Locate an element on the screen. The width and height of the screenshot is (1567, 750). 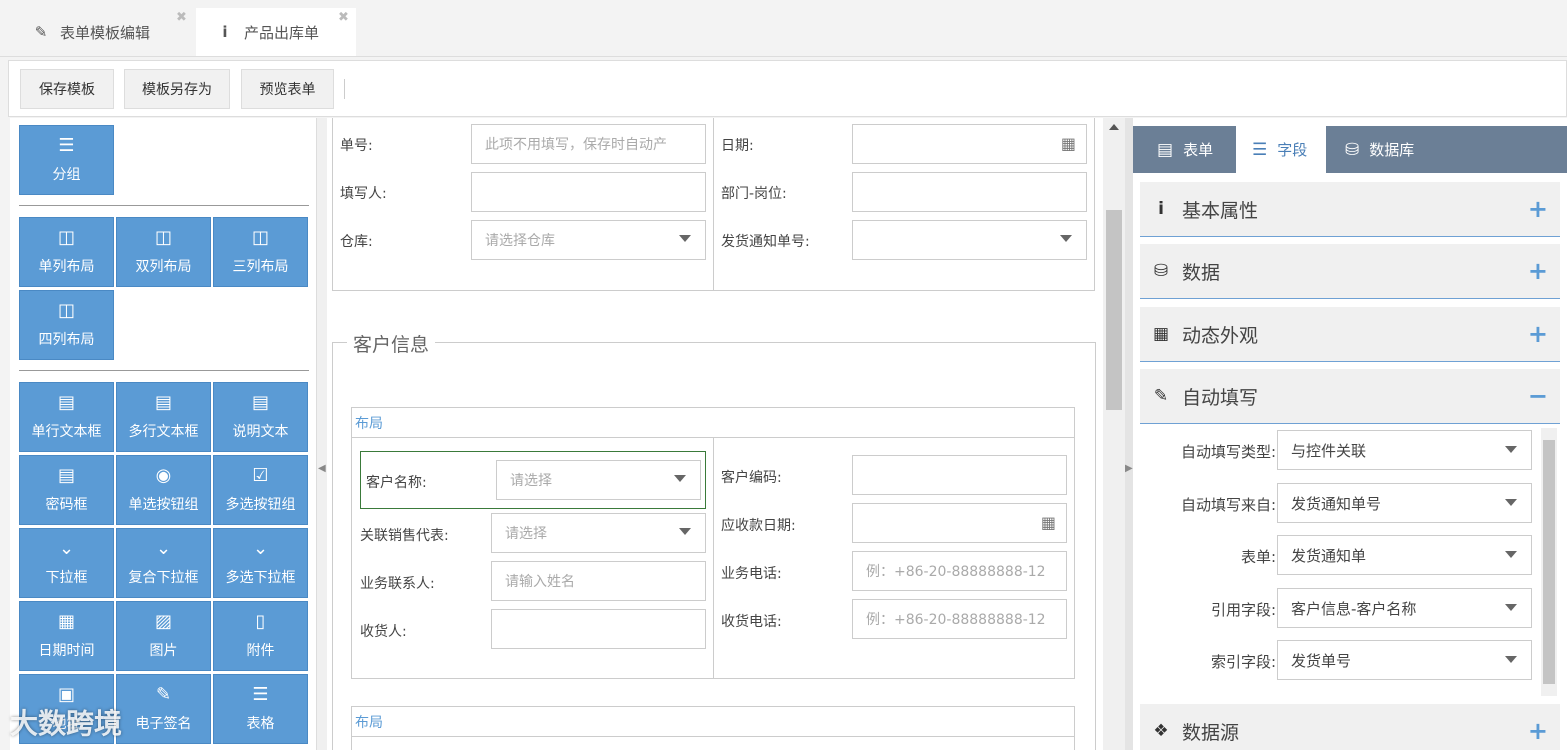
contact-label: 业务联系人: is located at coordinates (397, 584).